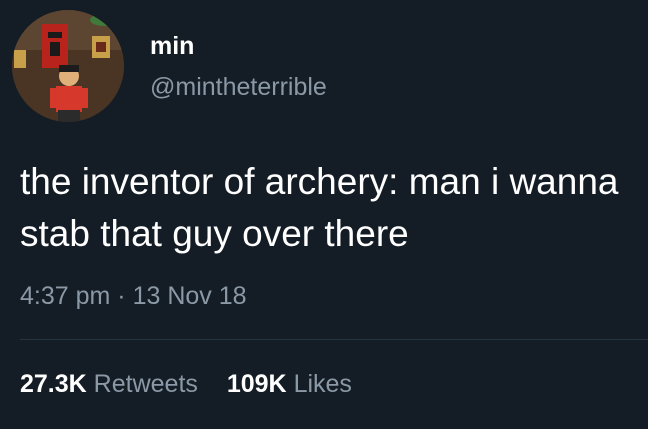  What do you see at coordinates (172, 46) in the screenshot?
I see `author-name: min` at bounding box center [172, 46].